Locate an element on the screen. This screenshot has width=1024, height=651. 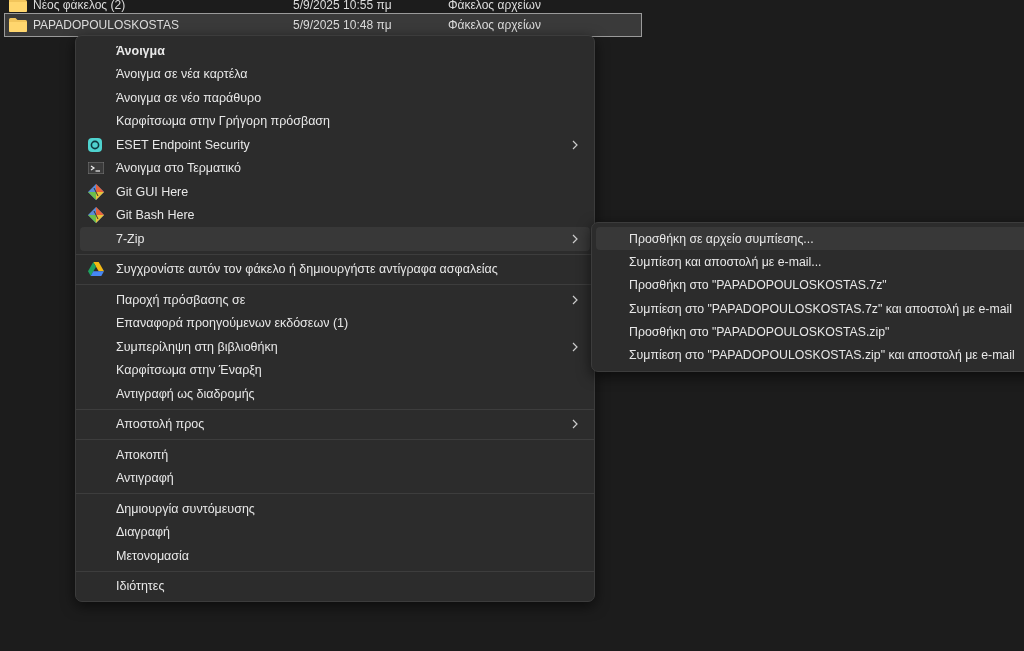
menu-item: Συγχρονίστε αυτόν τον φάκελο ή δημιουργήστε αντίγραφα ασφαλείας is located at coordinates (335, 269).